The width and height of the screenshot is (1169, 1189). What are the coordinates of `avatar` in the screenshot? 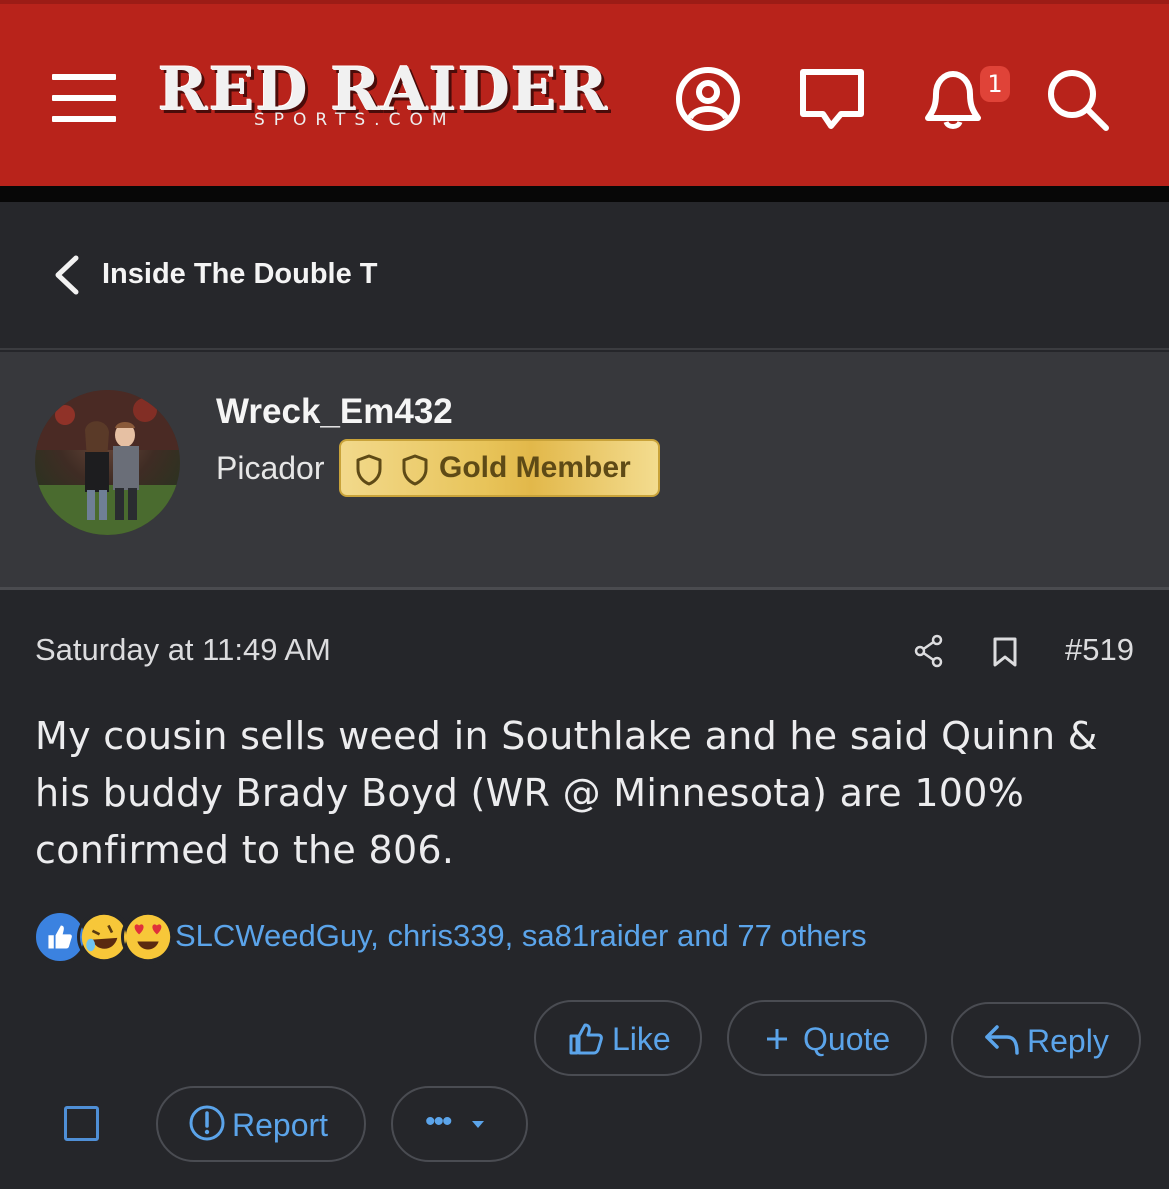 It's located at (107, 462).